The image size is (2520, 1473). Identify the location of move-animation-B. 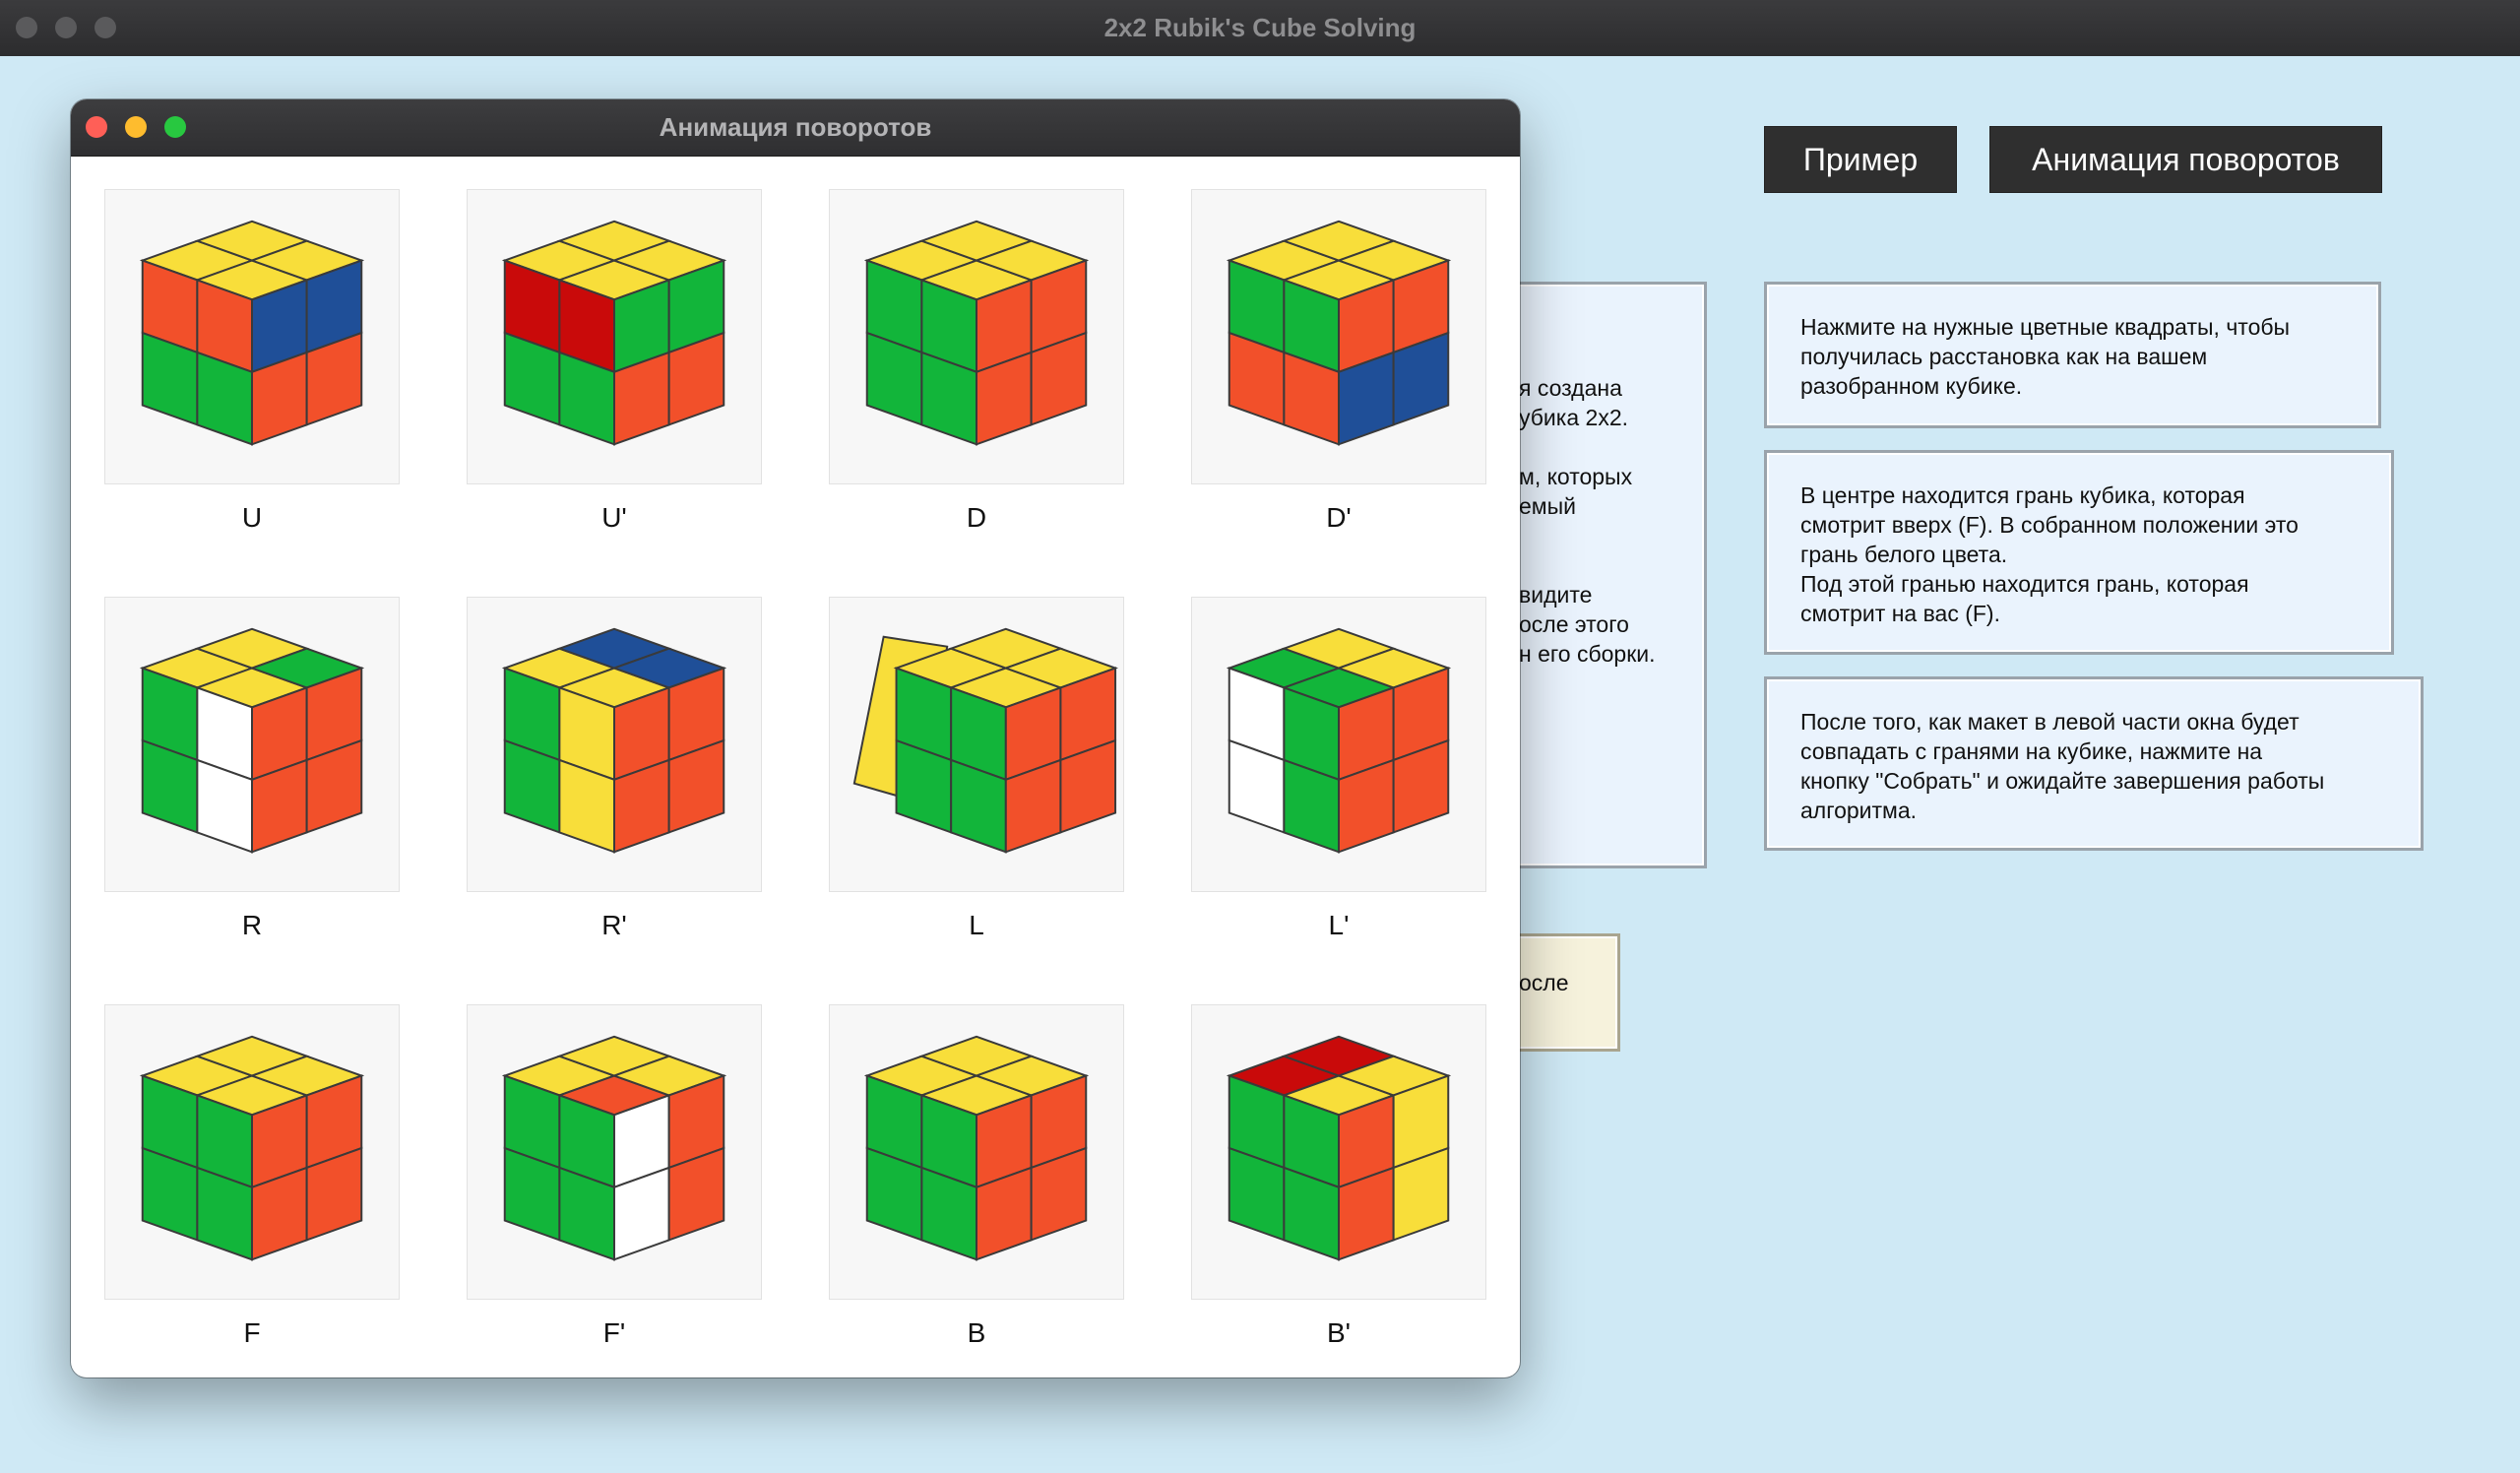
(976, 1152).